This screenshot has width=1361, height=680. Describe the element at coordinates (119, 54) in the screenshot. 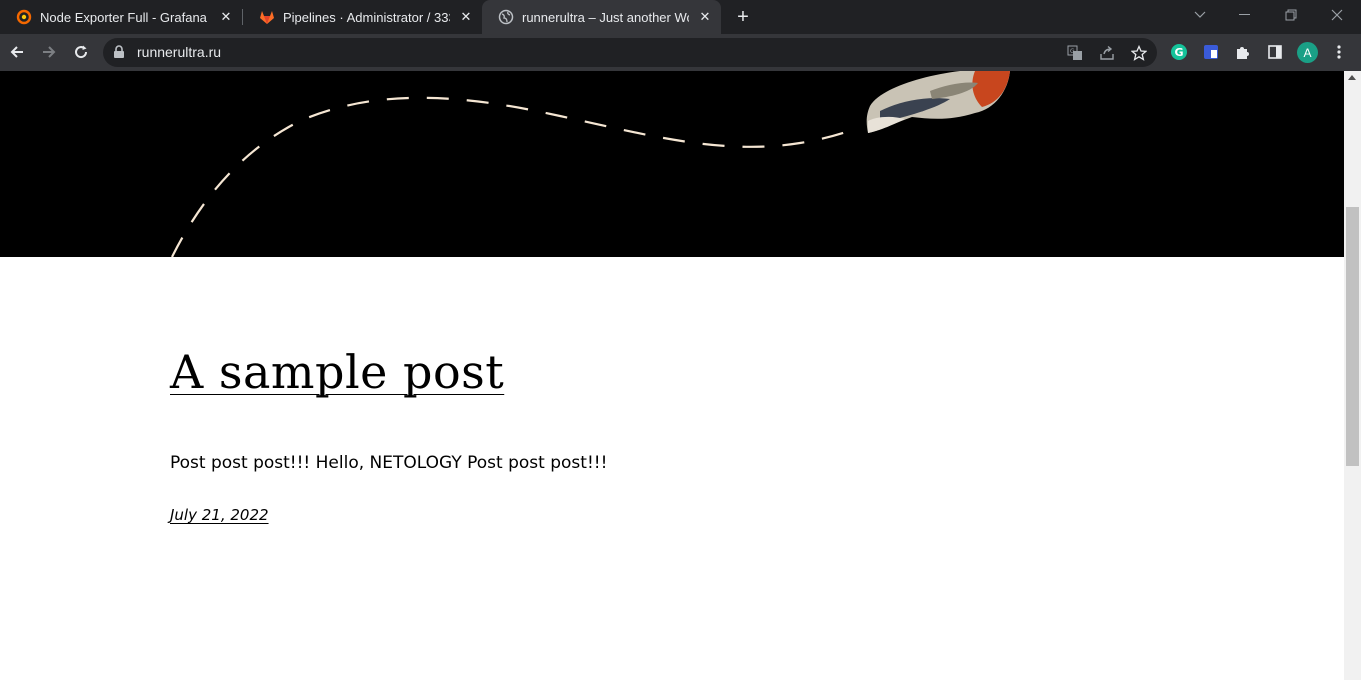

I see `lock-icon` at that location.